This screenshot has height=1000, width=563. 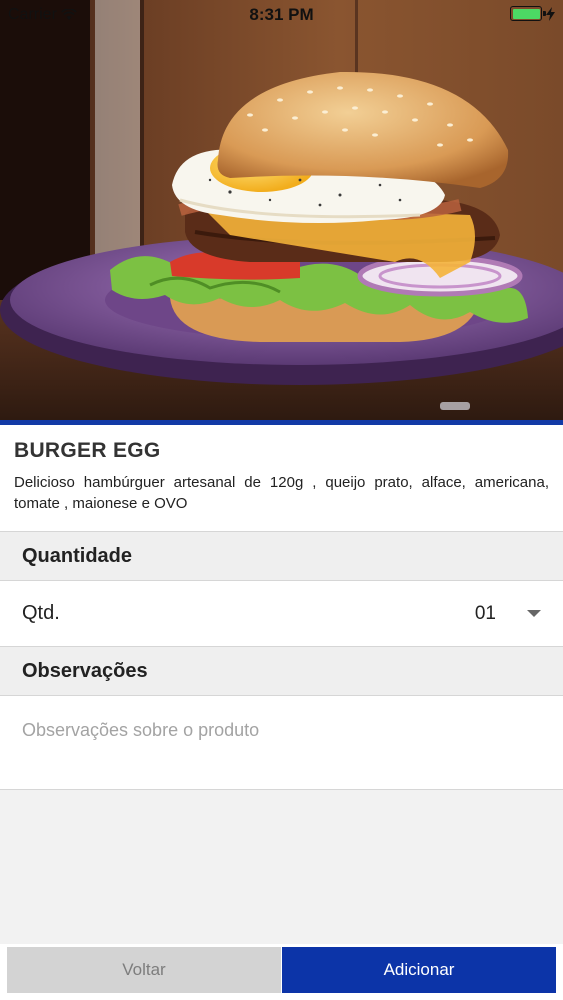 What do you see at coordinates (281, 671) in the screenshot?
I see `notes-section-header: Observações` at bounding box center [281, 671].